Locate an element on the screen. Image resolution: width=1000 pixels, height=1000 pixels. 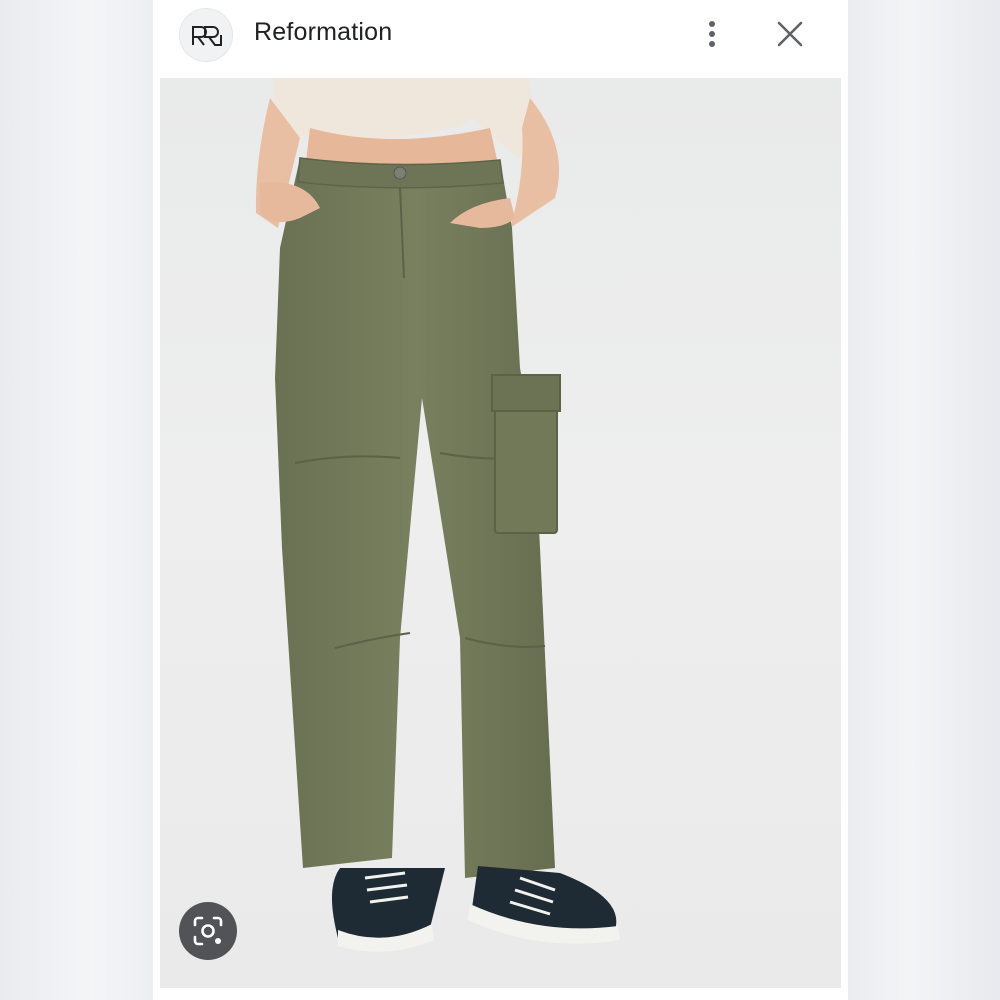
more-vertical-icon is located at coordinates (712, 34).